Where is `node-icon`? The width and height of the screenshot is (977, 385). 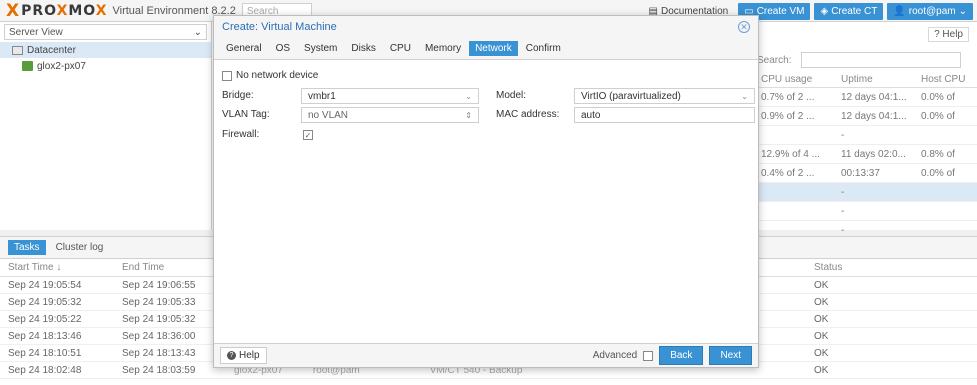 node-icon is located at coordinates (27, 66).